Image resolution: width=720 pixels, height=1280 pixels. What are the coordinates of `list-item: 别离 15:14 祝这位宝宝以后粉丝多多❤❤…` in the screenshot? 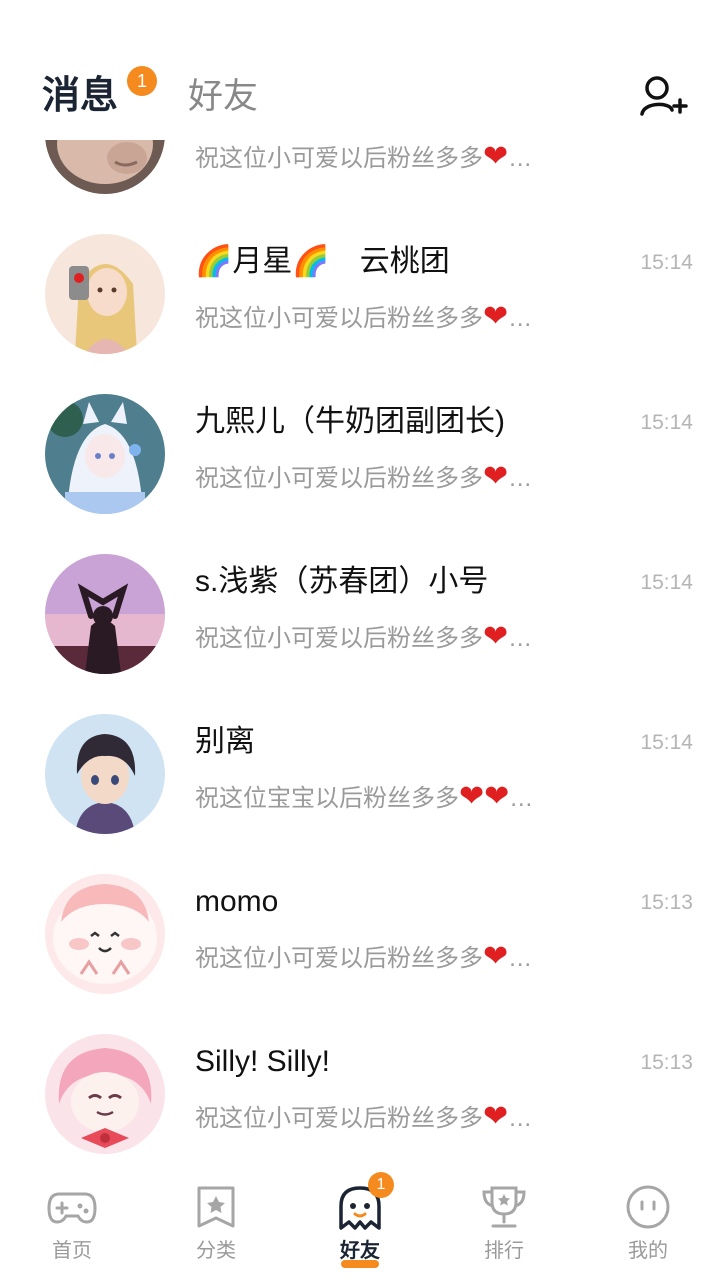 It's located at (360, 794).